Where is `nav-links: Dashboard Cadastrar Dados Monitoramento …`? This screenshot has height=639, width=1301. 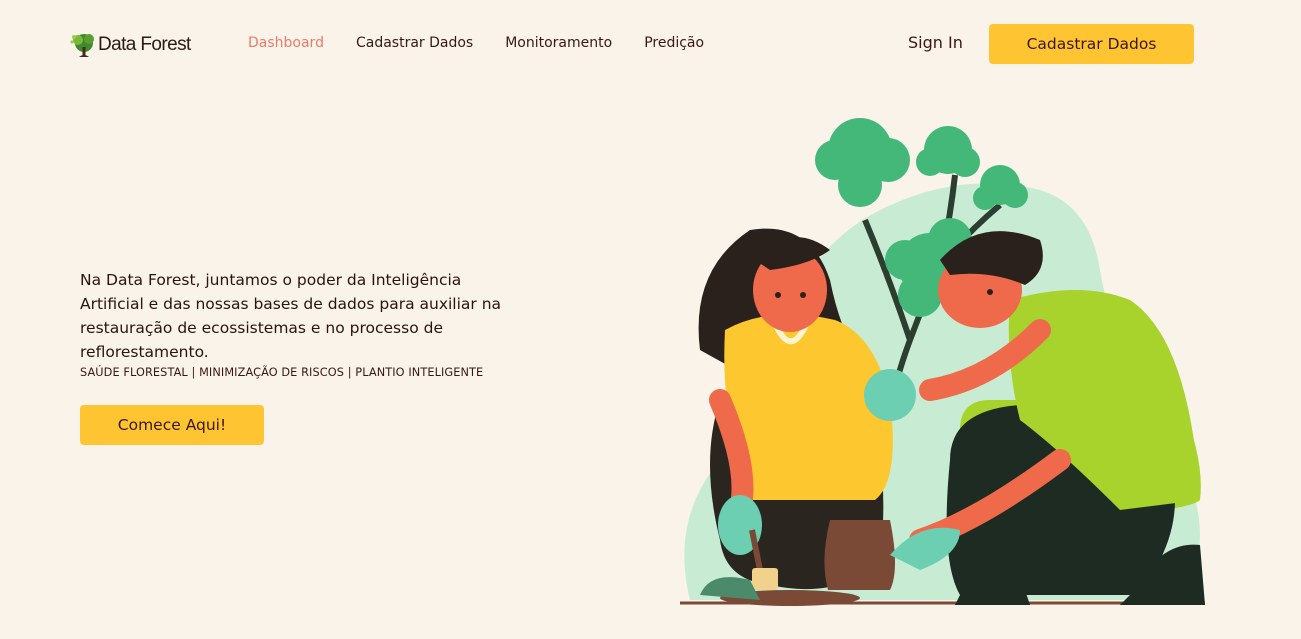
nav-links: Dashboard Cadastrar Dados Monitoramento … is located at coordinates (492, 43).